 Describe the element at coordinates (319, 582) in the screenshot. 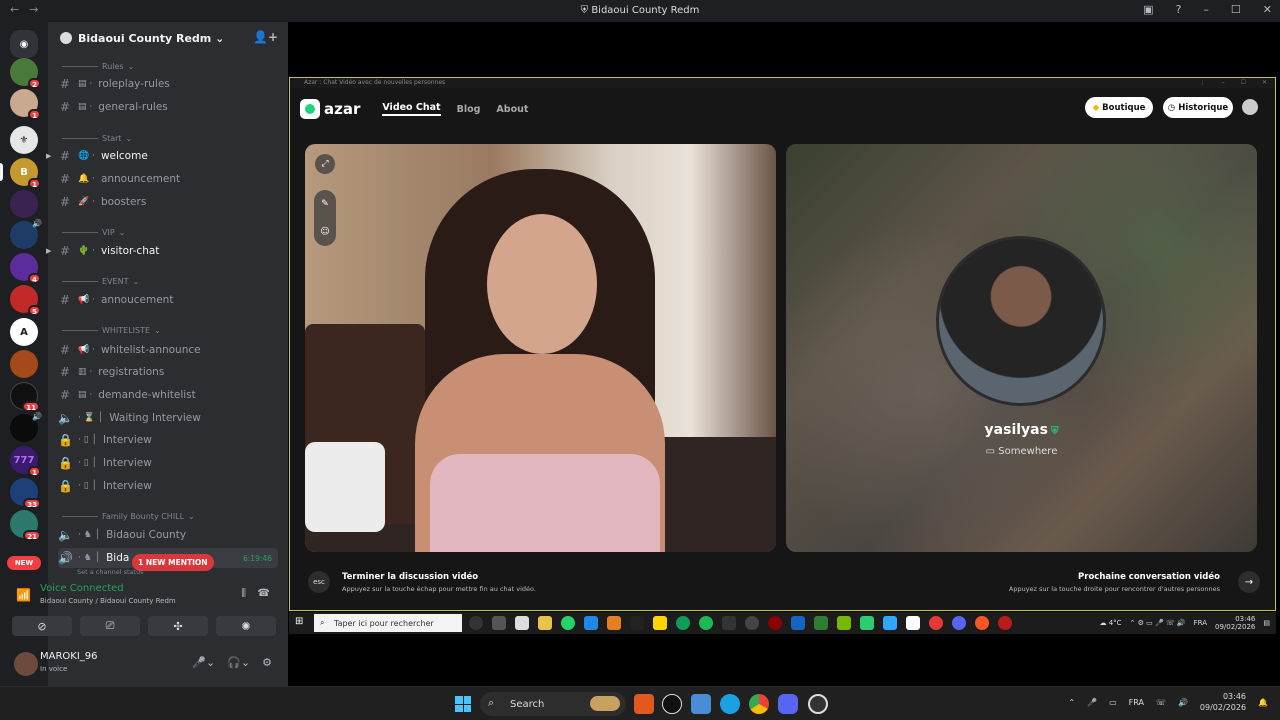

I see `esc-button: esc` at that location.